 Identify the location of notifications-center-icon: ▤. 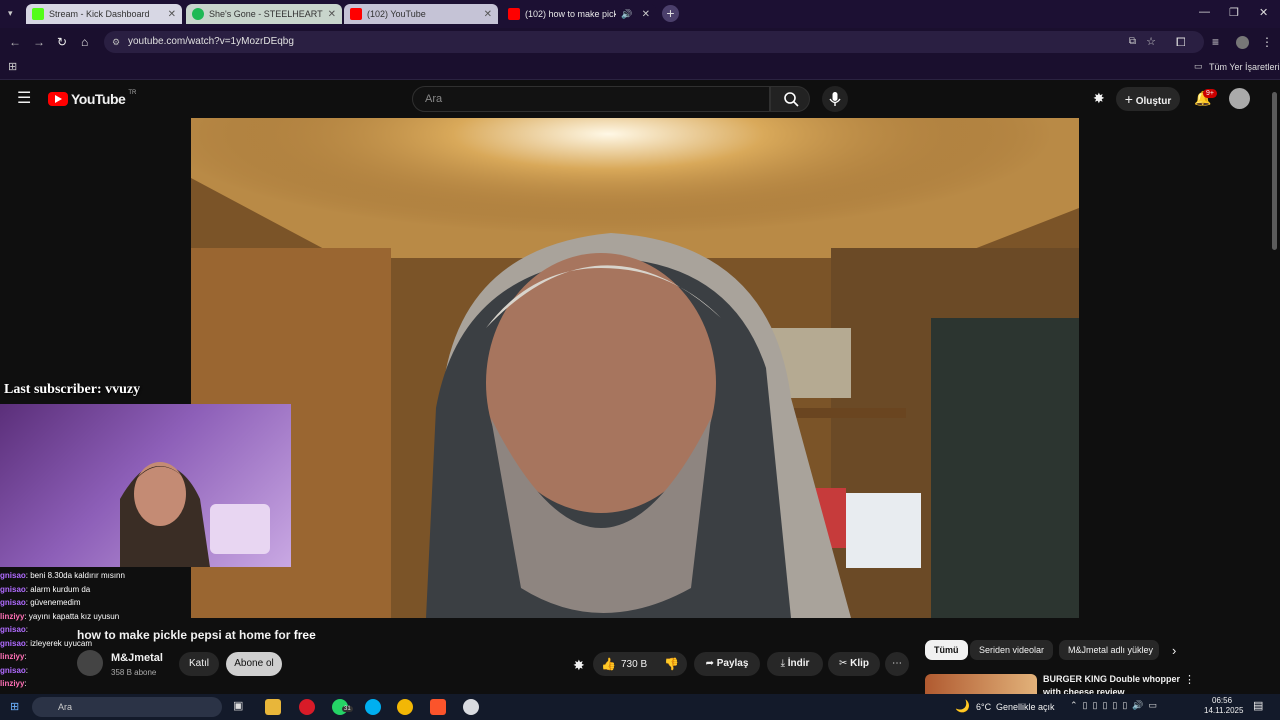
(1258, 705).